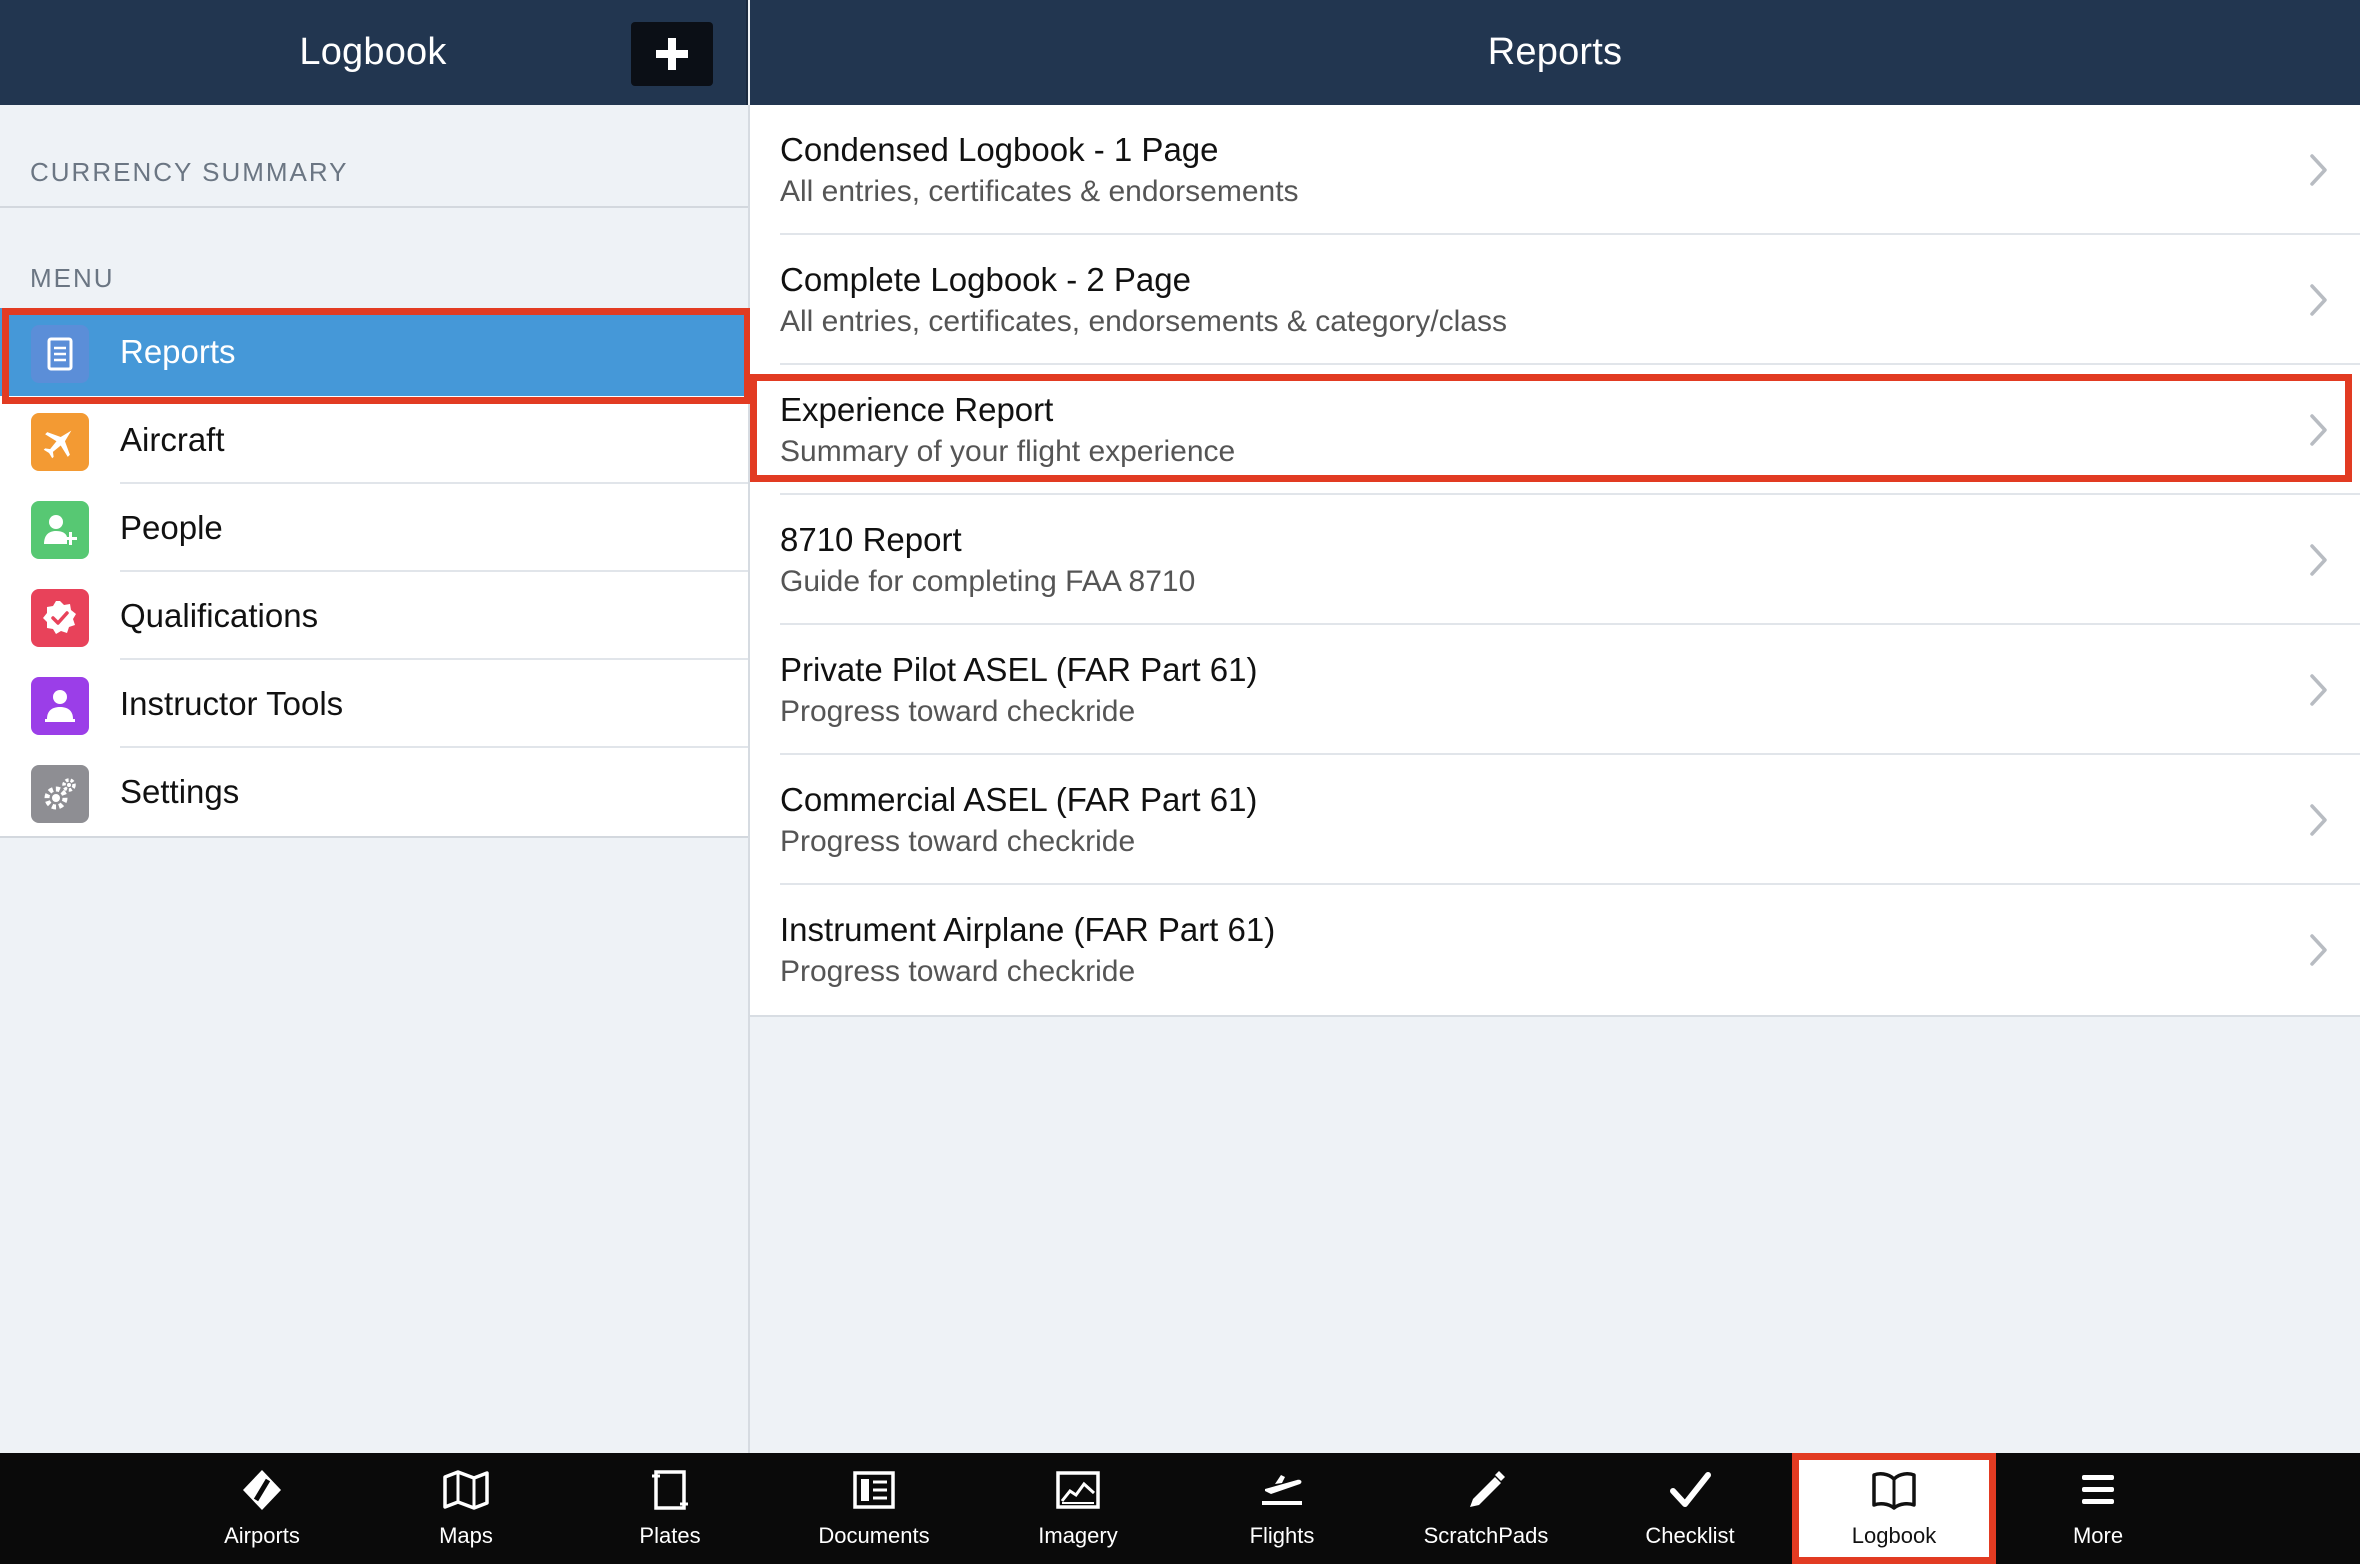  I want to click on airplane-icon, so click(60, 442).